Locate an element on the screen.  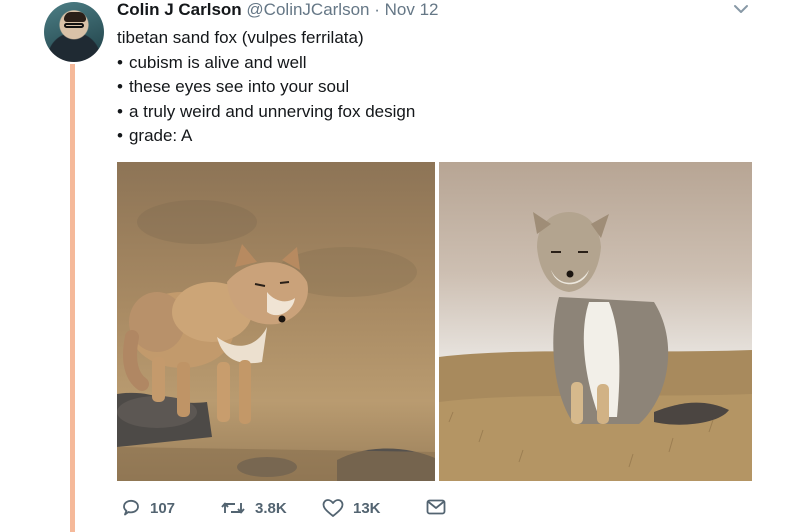
tweet-line: tibetan sand fox (vulpes ferrilata) is located at coordinates (240, 37).